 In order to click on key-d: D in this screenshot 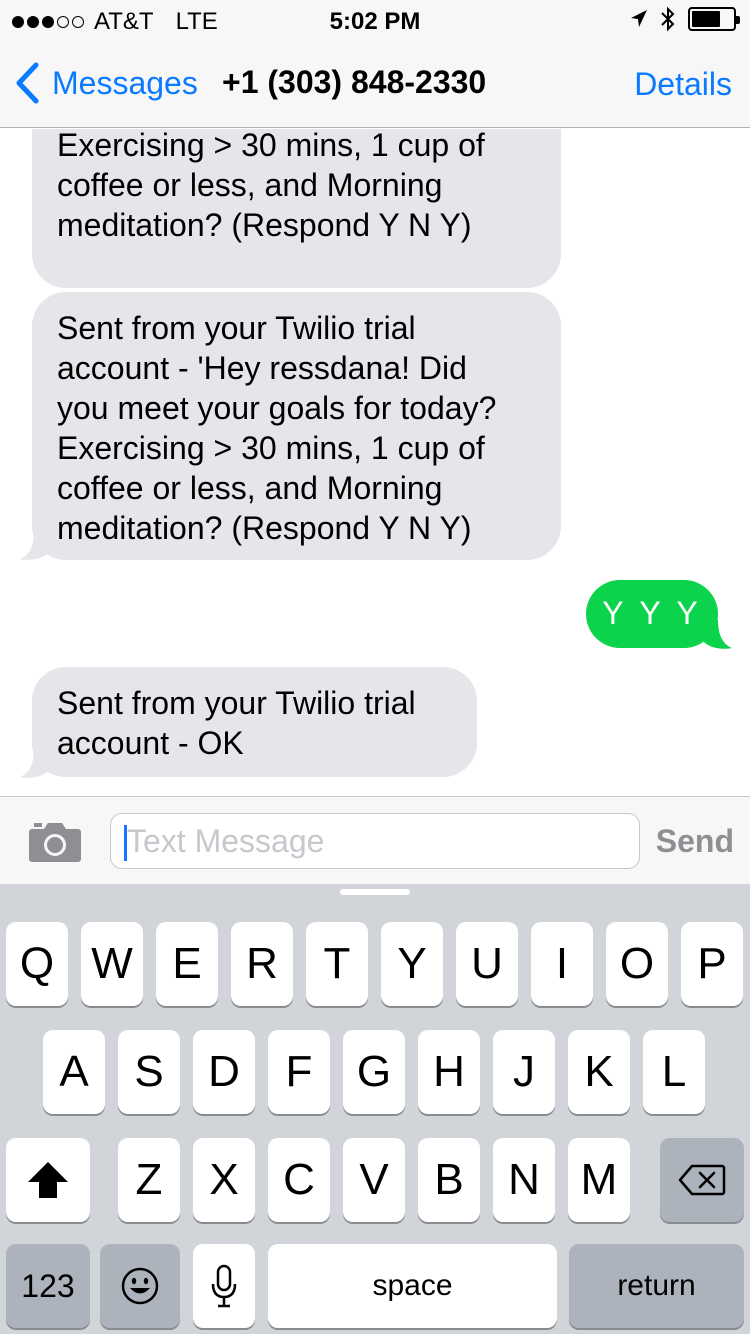, I will do `click(224, 1072)`.